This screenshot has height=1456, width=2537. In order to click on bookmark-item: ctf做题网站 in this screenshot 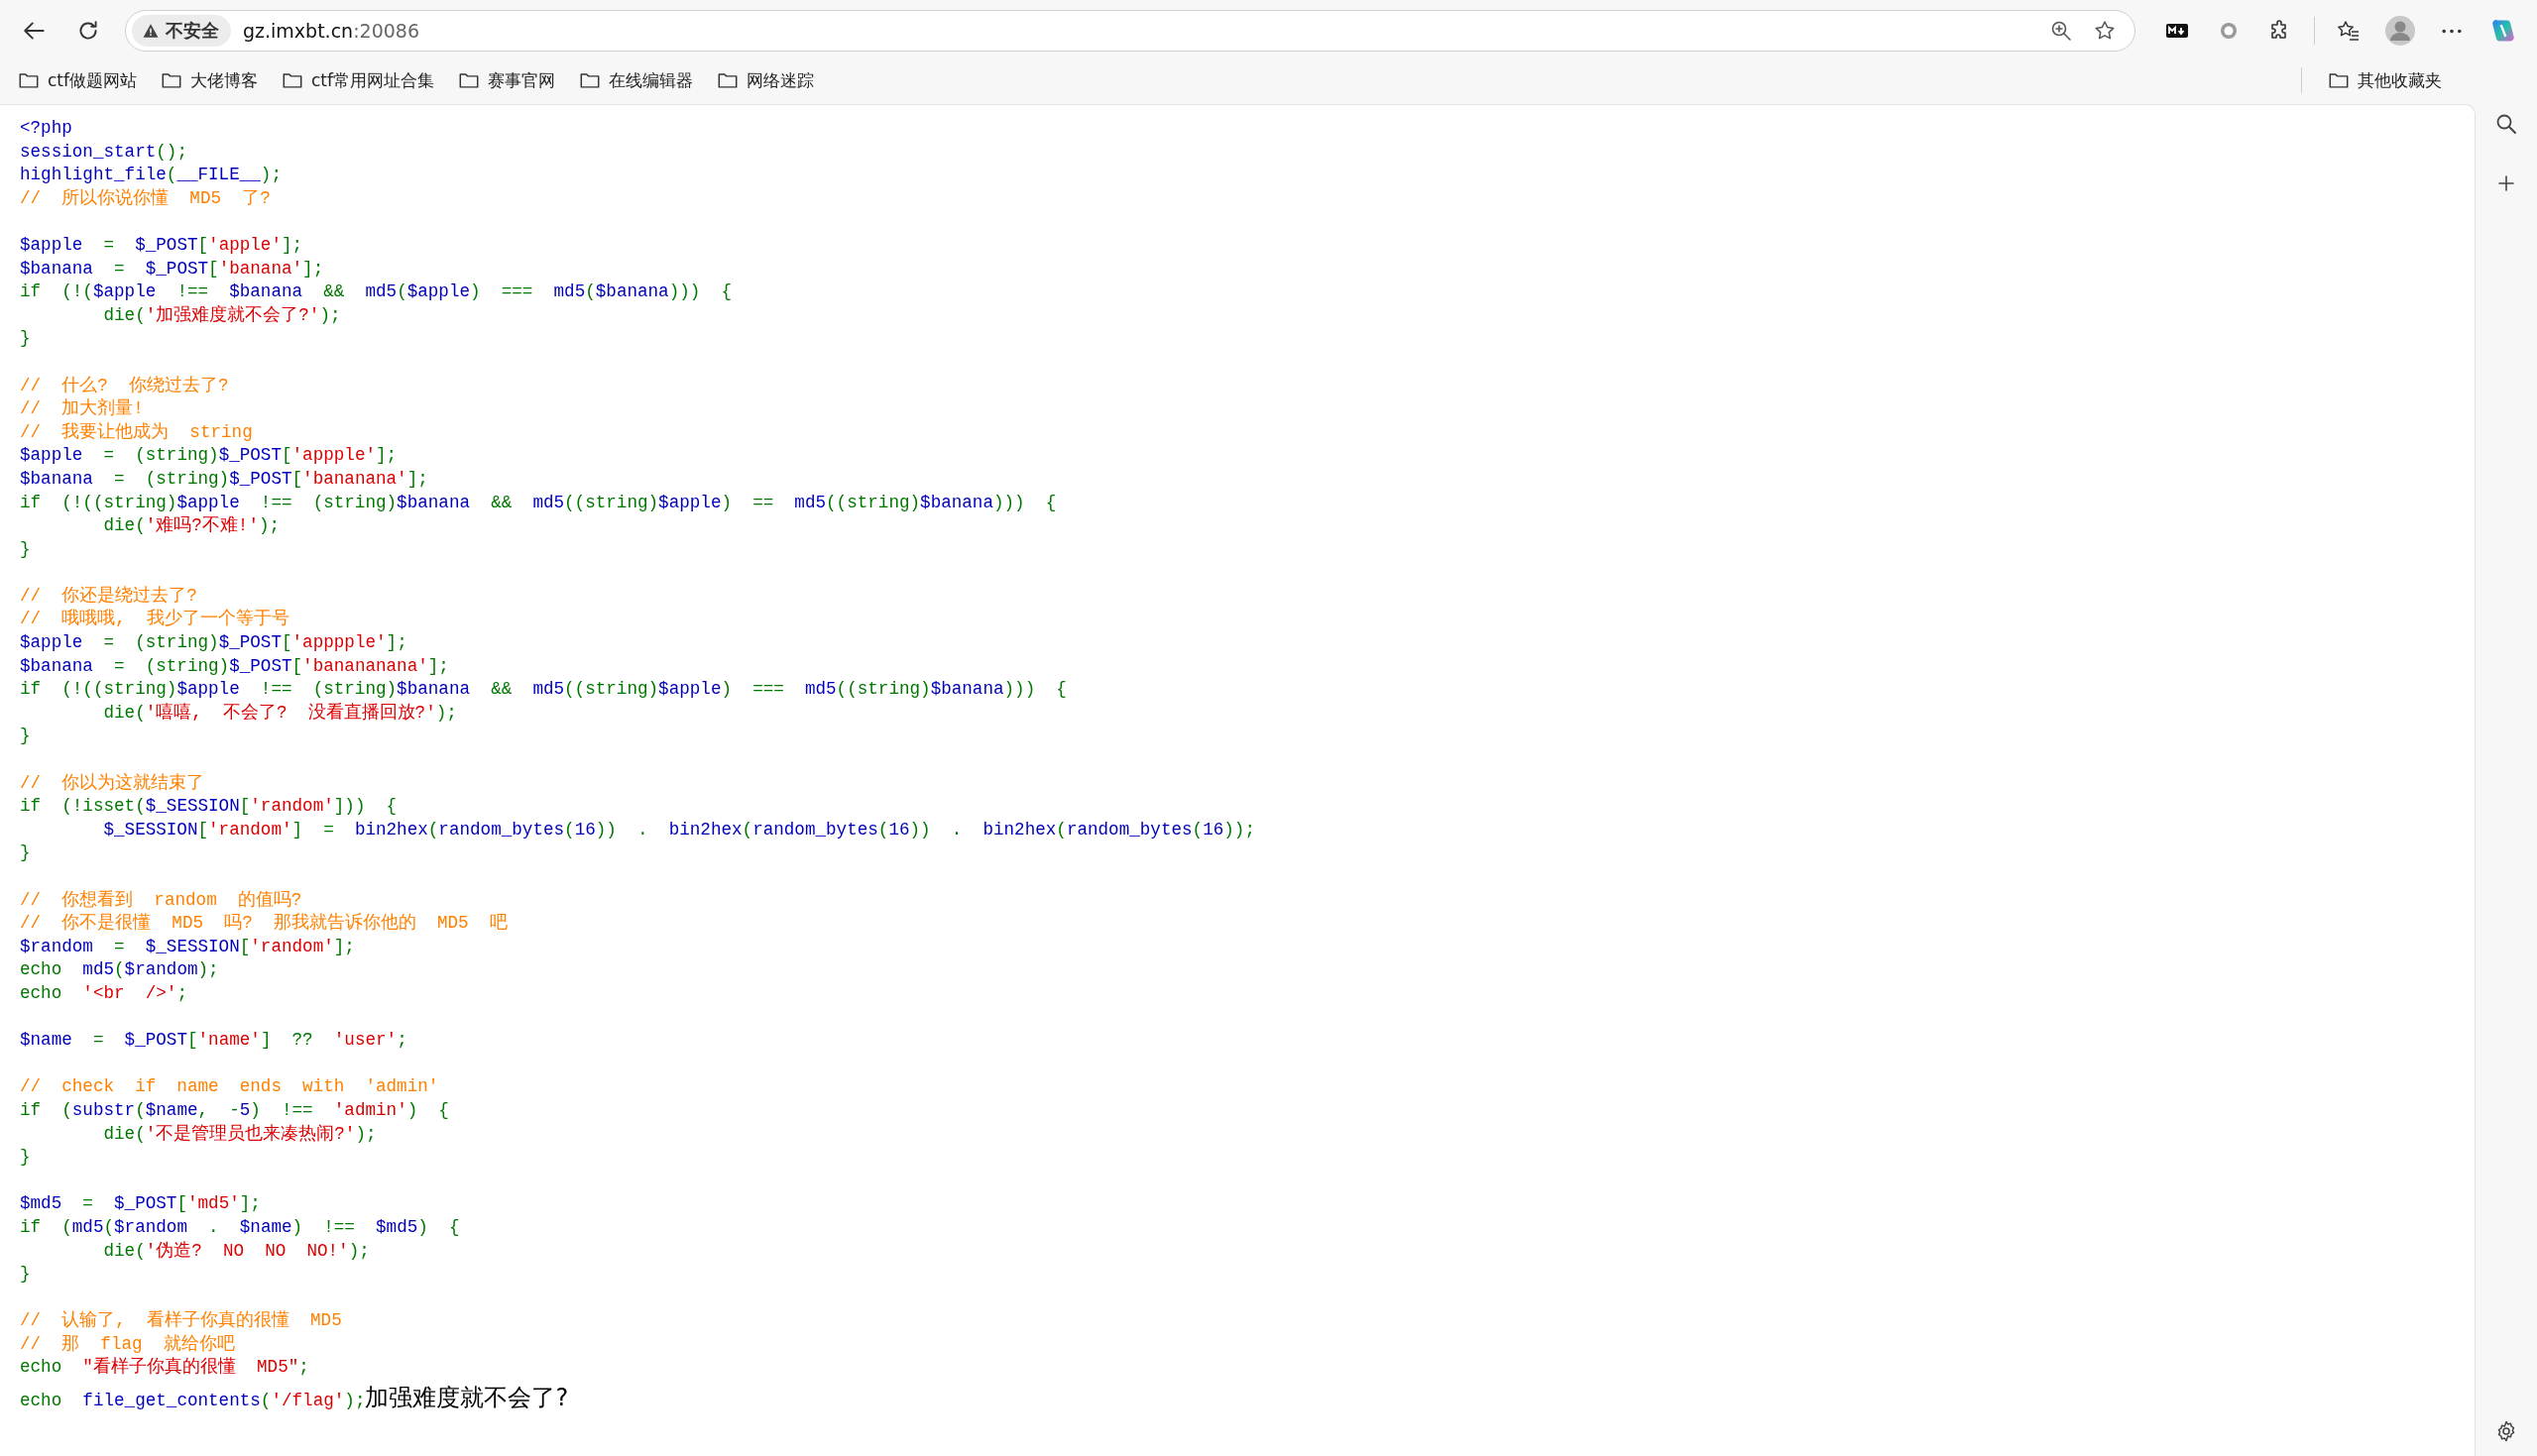, I will do `click(77, 80)`.